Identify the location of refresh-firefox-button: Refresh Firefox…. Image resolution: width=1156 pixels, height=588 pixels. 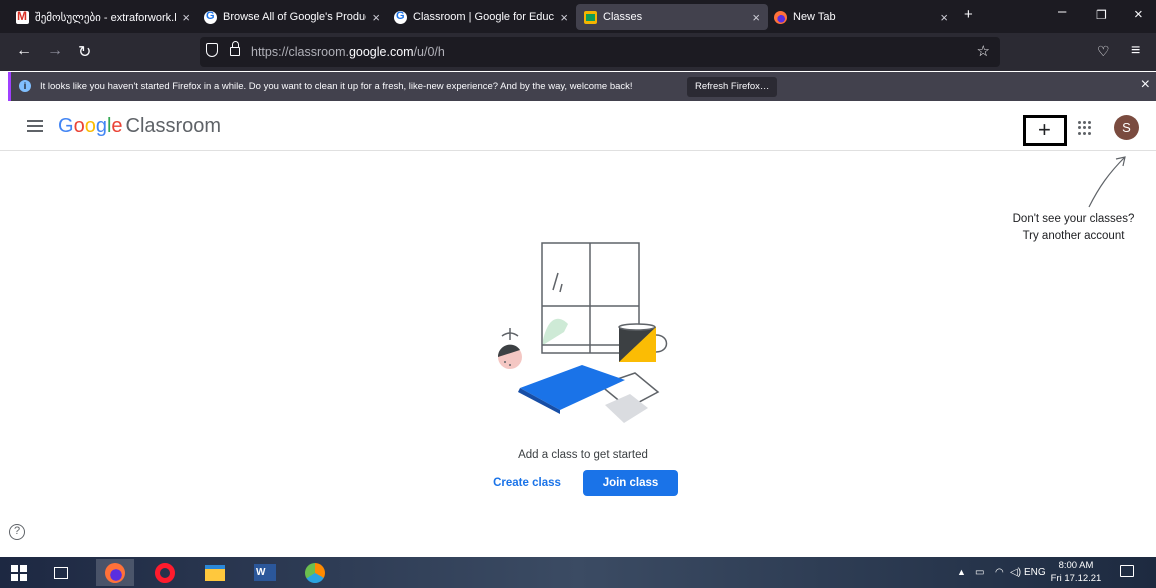
(732, 87).